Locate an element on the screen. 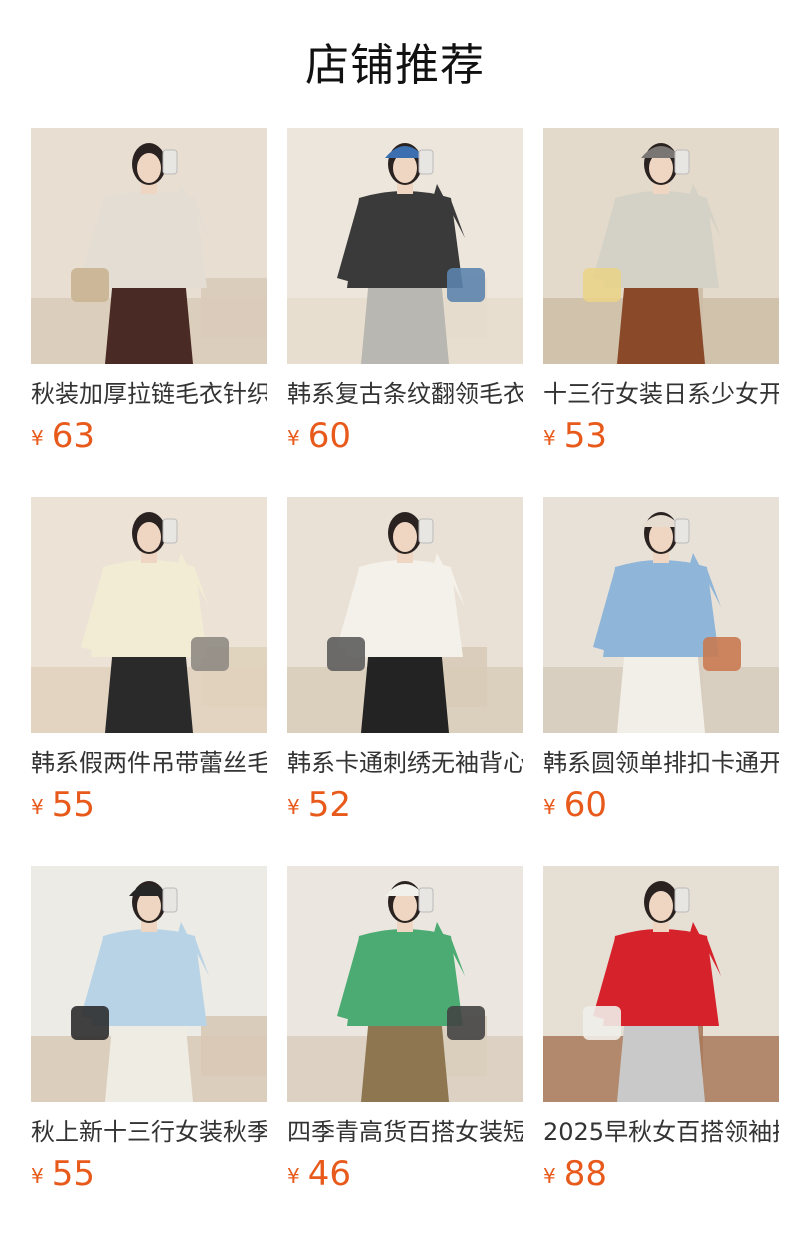  product-card: 秋装加厚拉链毛衣针织开衫 ¥63 is located at coordinates (149, 312).